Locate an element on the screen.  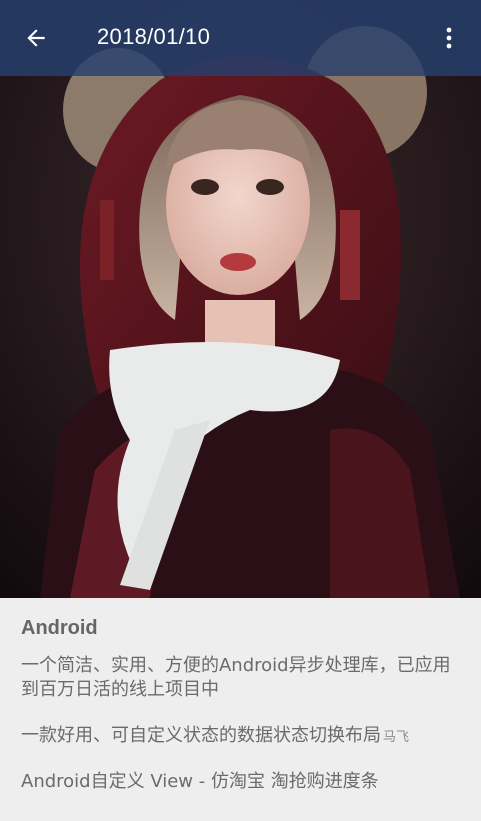
list-item-text: Android自定义 View - 仿淘宝 淘抢购进度条 is located at coordinates (200, 781).